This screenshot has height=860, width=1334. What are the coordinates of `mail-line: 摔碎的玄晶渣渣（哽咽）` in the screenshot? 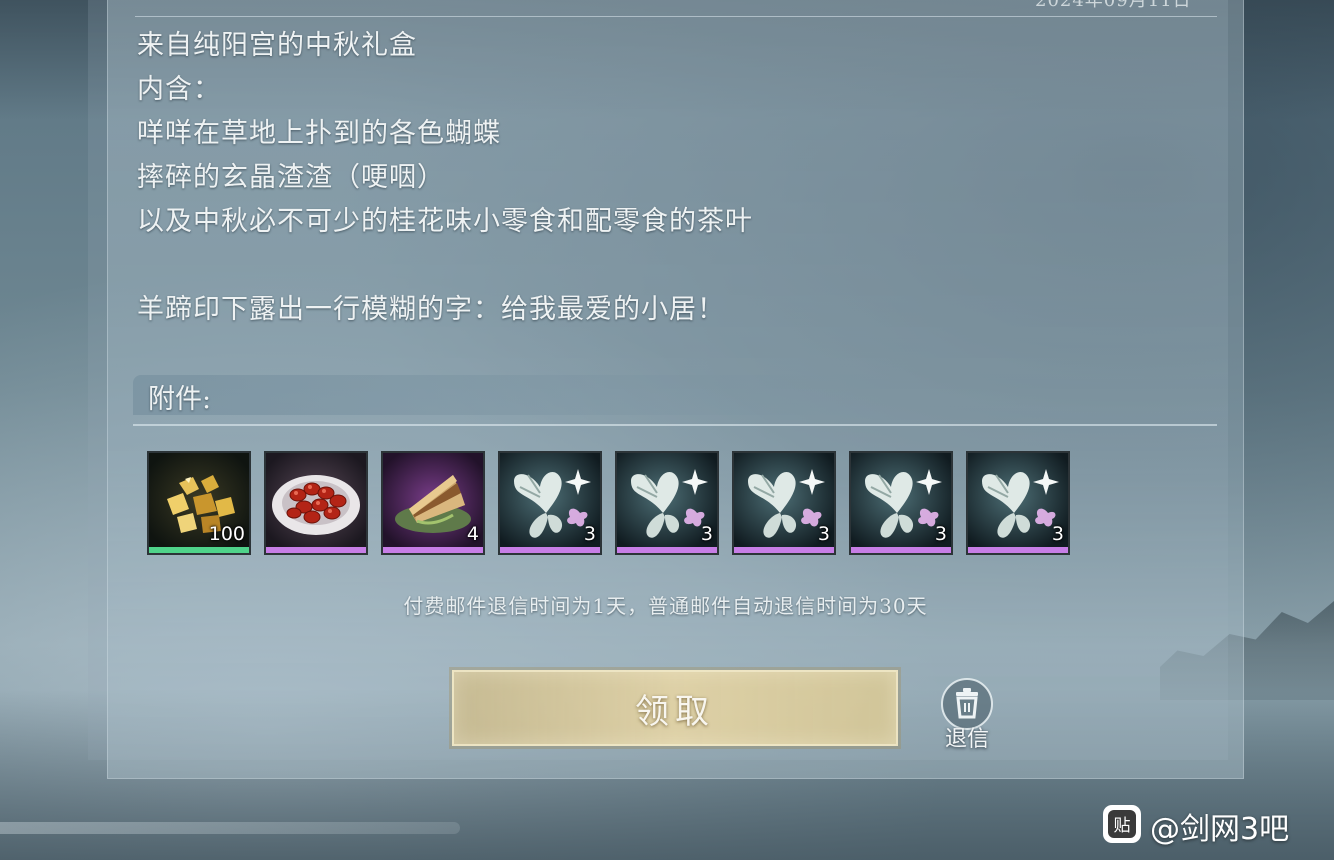 It's located at (291, 177).